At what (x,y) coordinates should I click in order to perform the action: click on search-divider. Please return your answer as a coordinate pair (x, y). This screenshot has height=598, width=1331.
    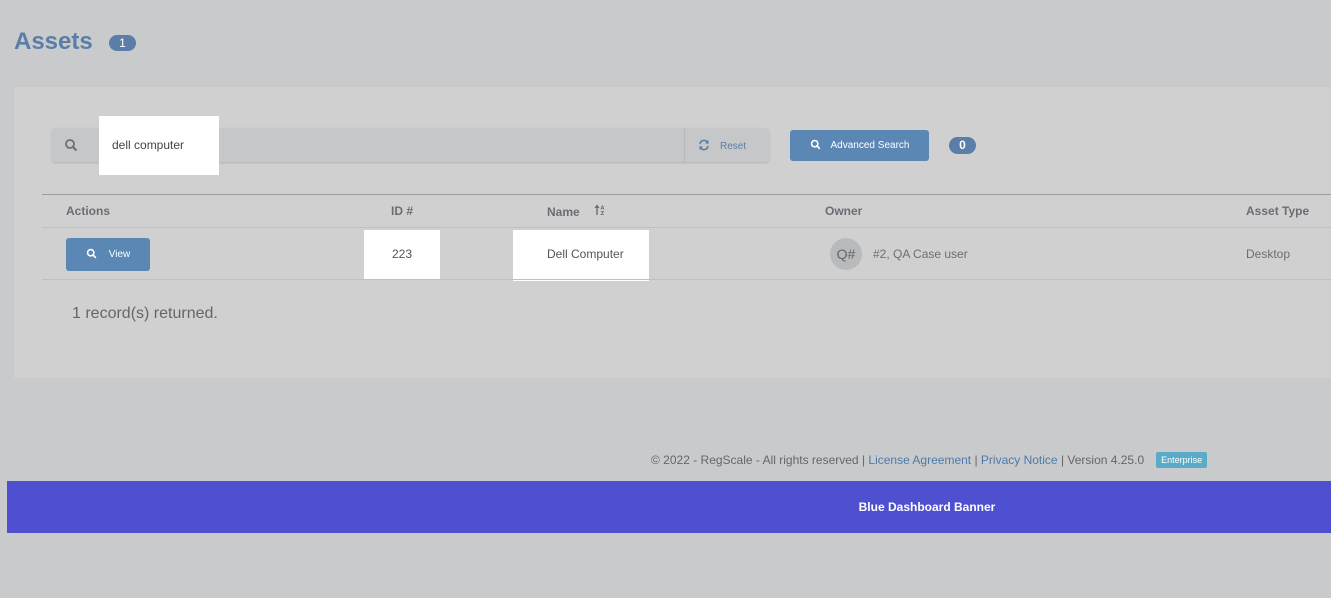
    Looking at the image, I should click on (684, 145).